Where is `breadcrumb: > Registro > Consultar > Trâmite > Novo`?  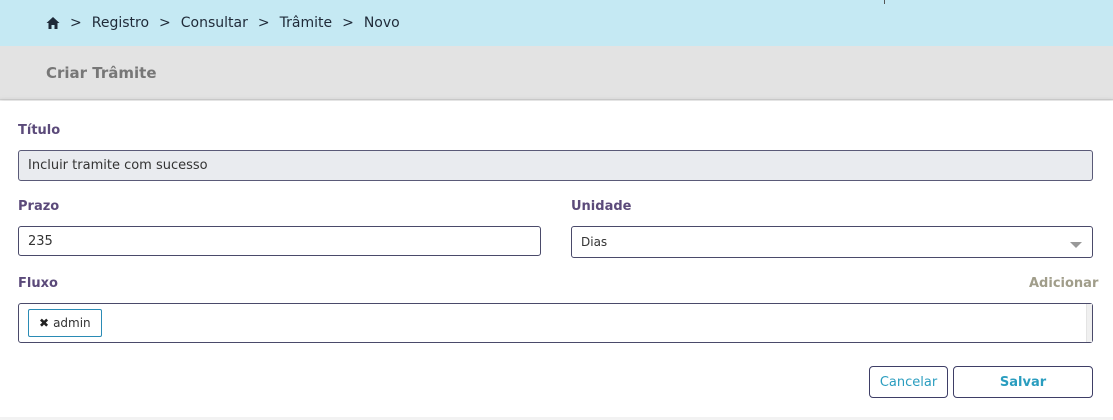 breadcrumb: > Registro > Consultar > Trâmite > Novo is located at coordinates (223, 23).